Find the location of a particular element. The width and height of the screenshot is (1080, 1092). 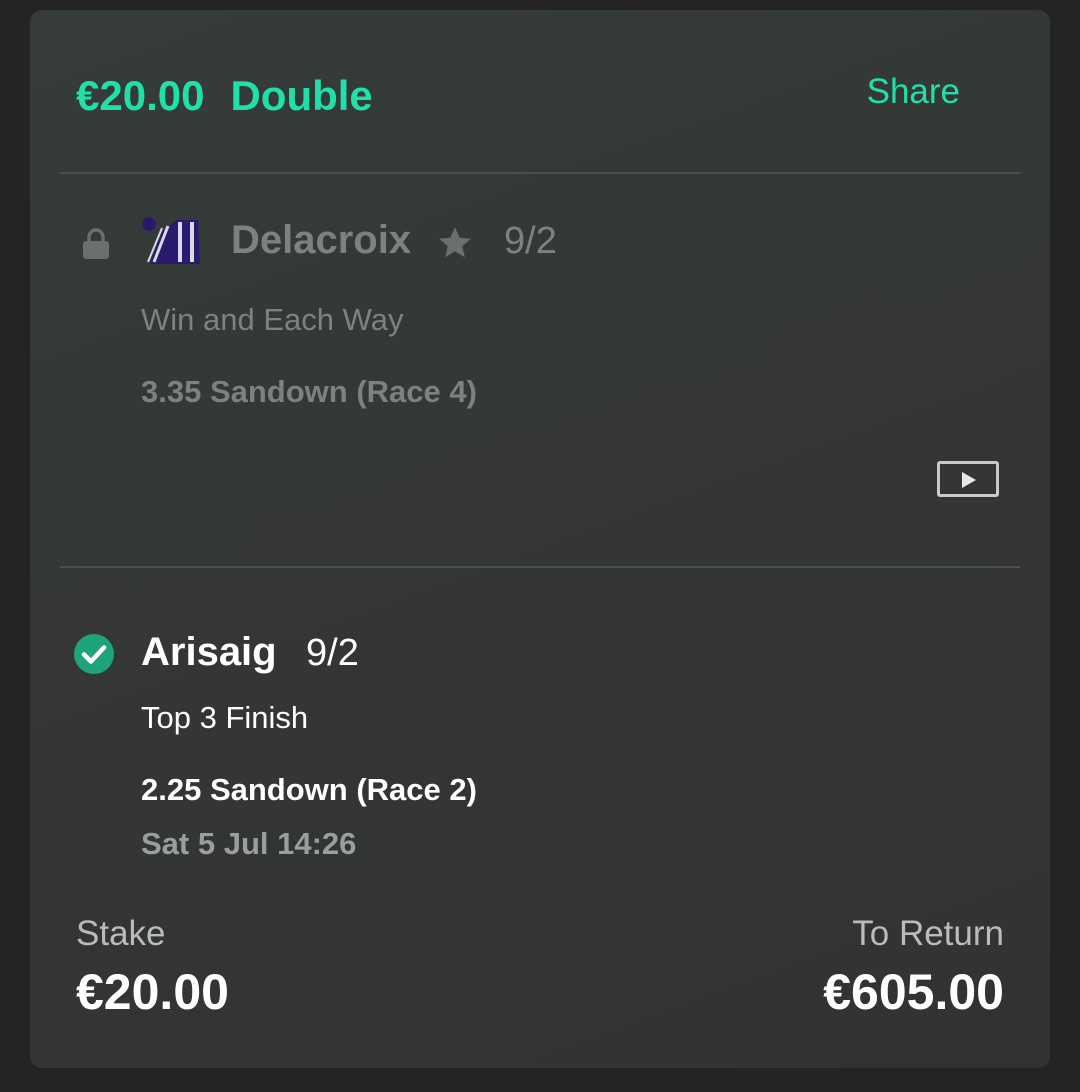

bet-stake-amount: €20.00 is located at coordinates (140, 95).